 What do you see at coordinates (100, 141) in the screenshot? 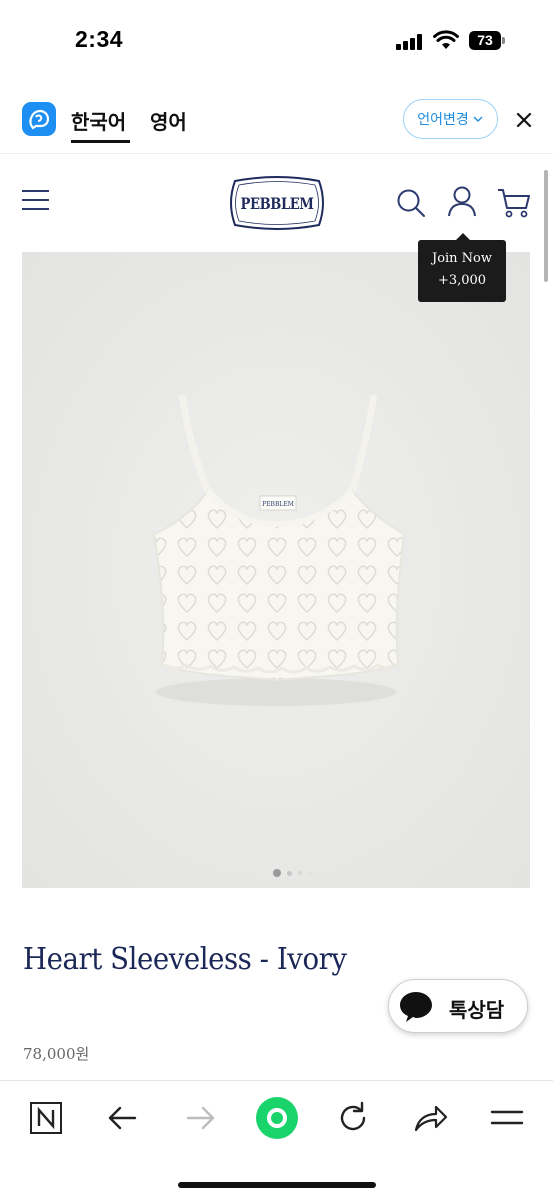
I see `tab-active-indicator` at bounding box center [100, 141].